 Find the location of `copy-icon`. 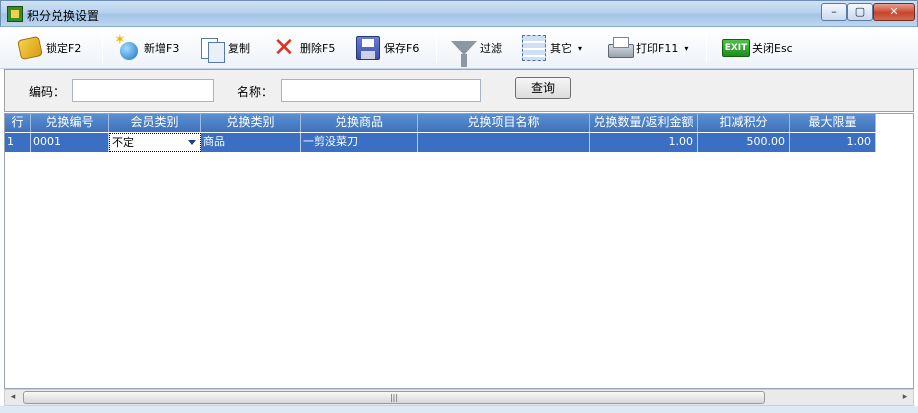

copy-icon is located at coordinates (212, 48).